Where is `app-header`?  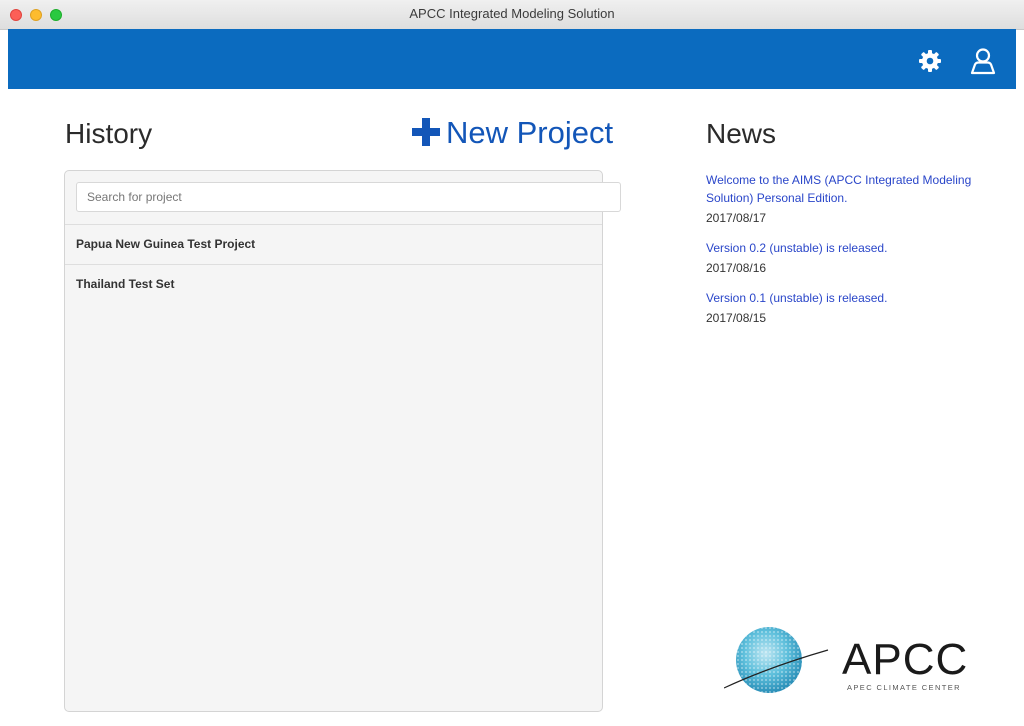 app-header is located at coordinates (512, 59).